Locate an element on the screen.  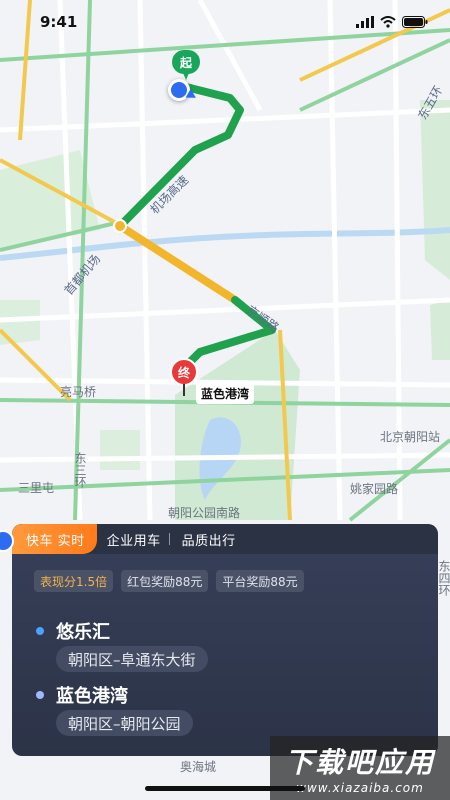
status-icons is located at coordinates (392, 22).